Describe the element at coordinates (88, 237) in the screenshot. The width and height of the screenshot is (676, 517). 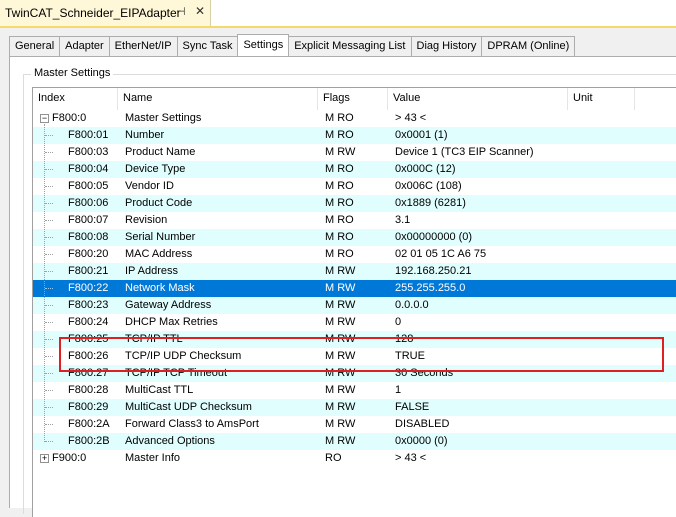
I see `cell-index: F800:08` at that location.